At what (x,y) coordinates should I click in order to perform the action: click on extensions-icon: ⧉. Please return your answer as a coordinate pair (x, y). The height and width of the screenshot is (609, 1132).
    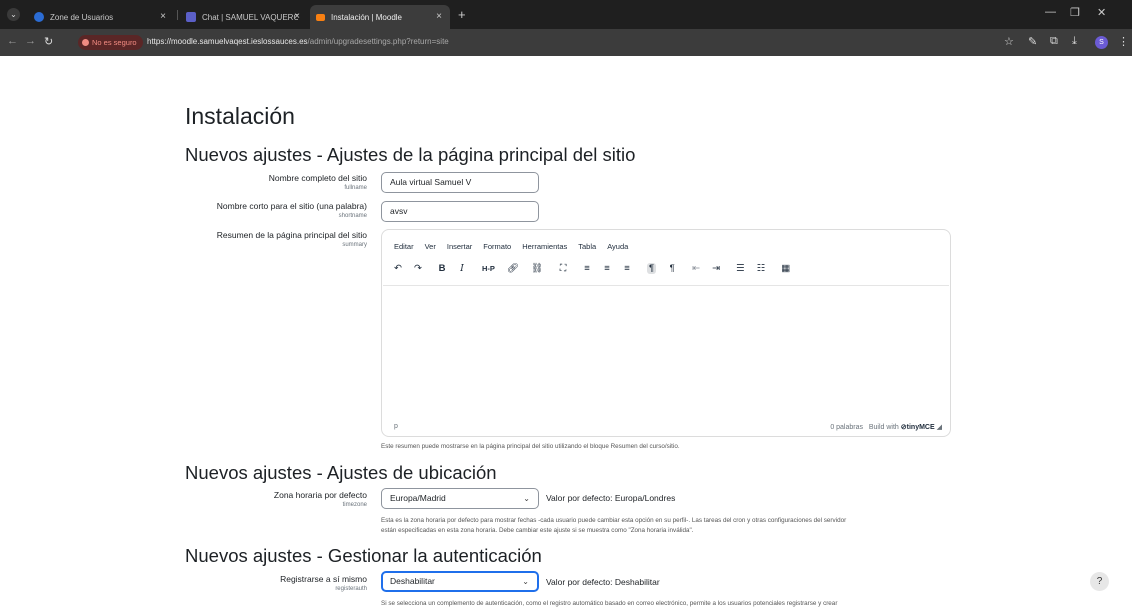
    Looking at the image, I should click on (1054, 41).